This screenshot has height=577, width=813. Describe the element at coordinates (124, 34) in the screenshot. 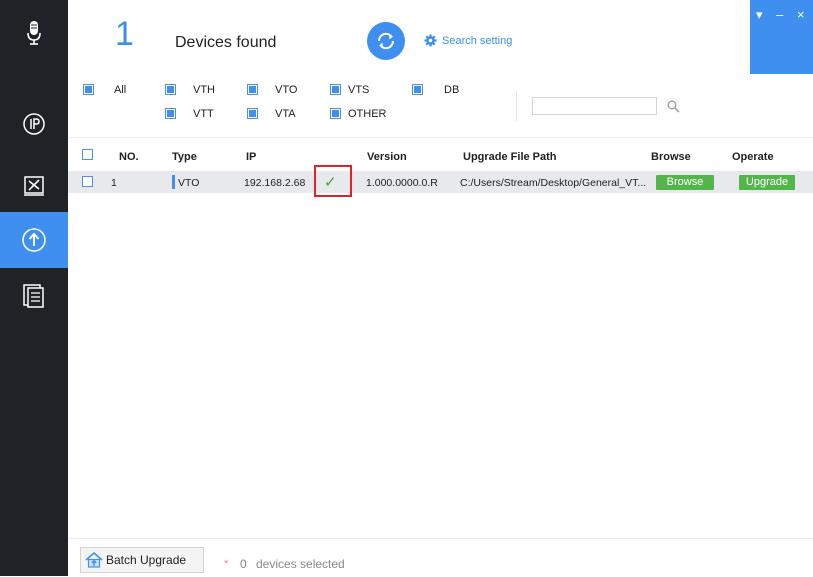

I see `found-count: 1` at that location.